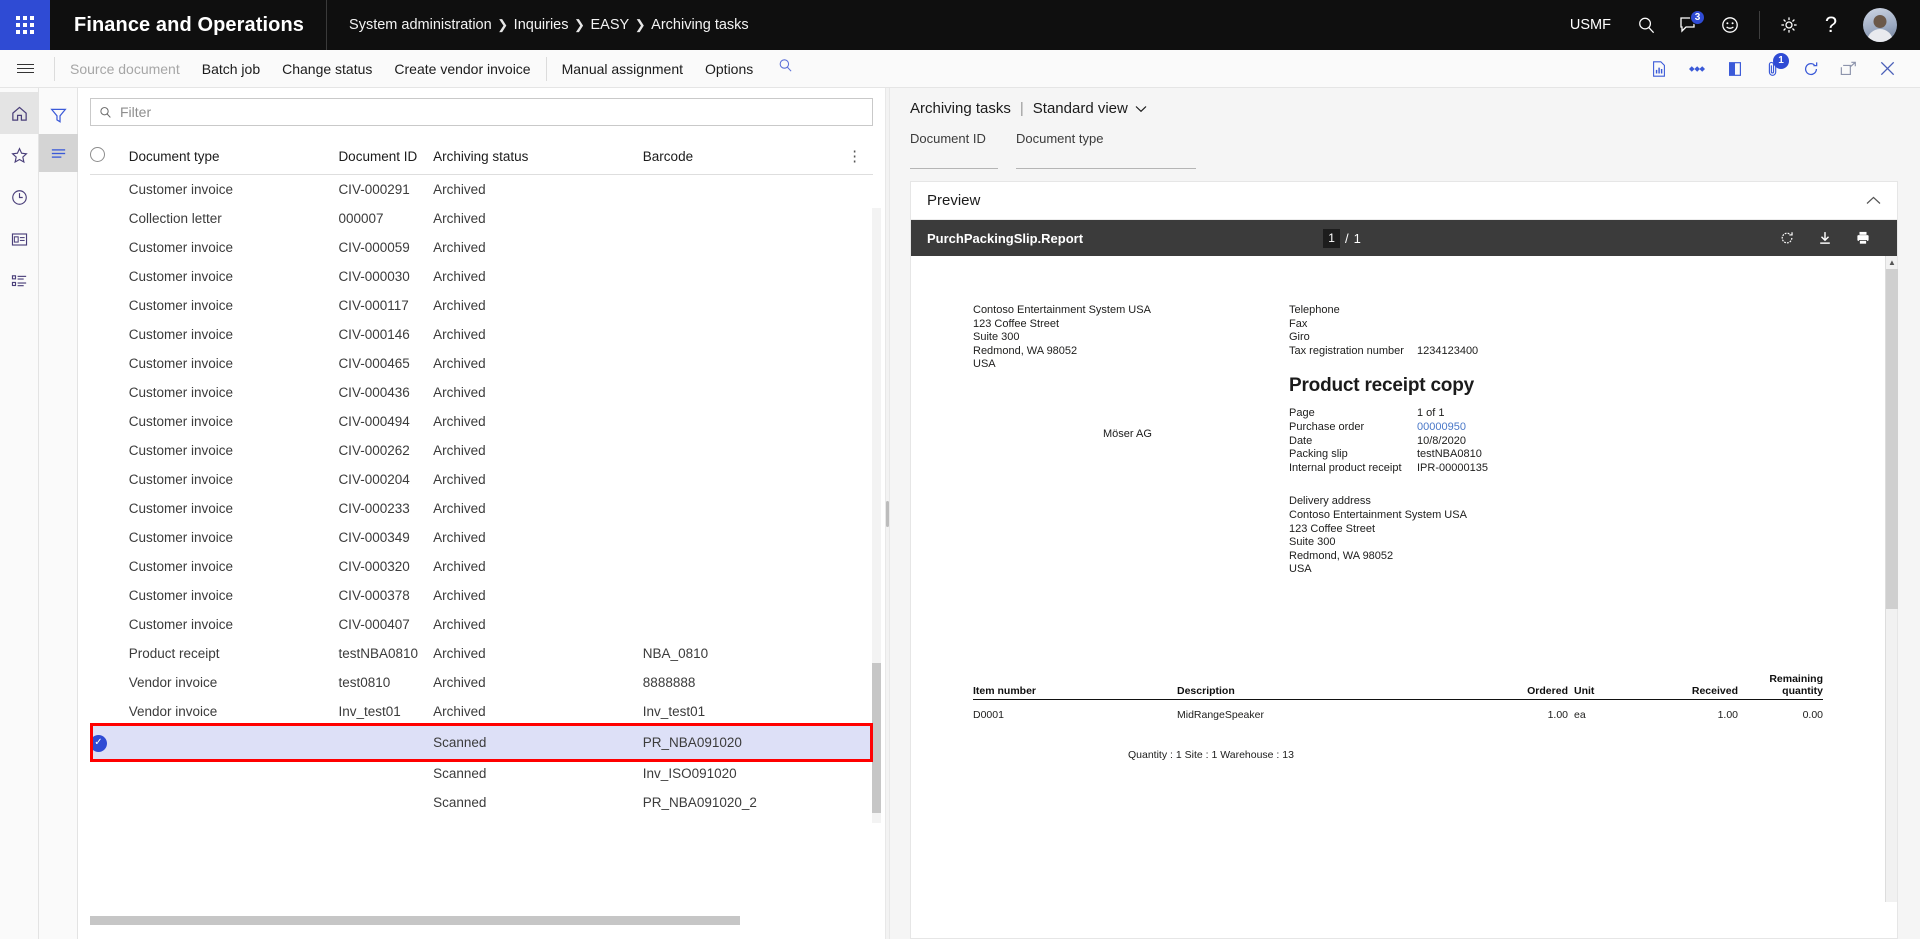  What do you see at coordinates (481, 421) in the screenshot?
I see `table-row: Customer invoice CIV-000494 Archived` at bounding box center [481, 421].